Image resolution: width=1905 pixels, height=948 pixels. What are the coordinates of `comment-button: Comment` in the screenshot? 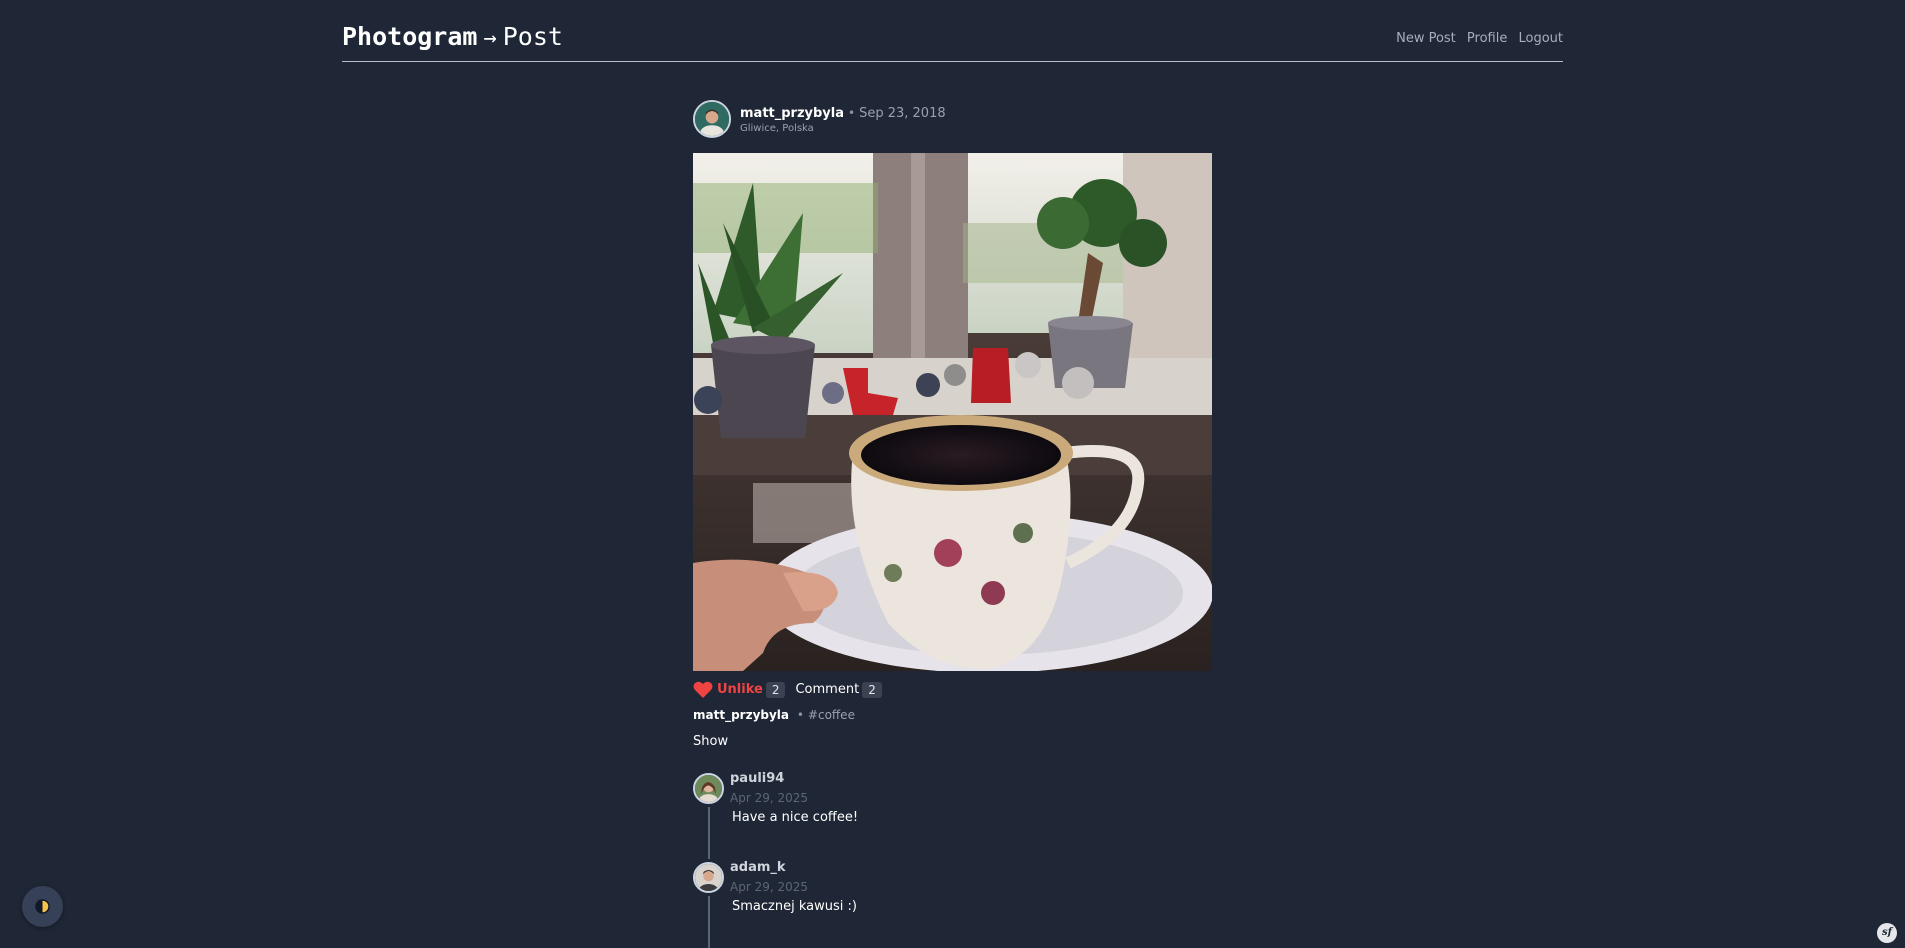 It's located at (827, 689).